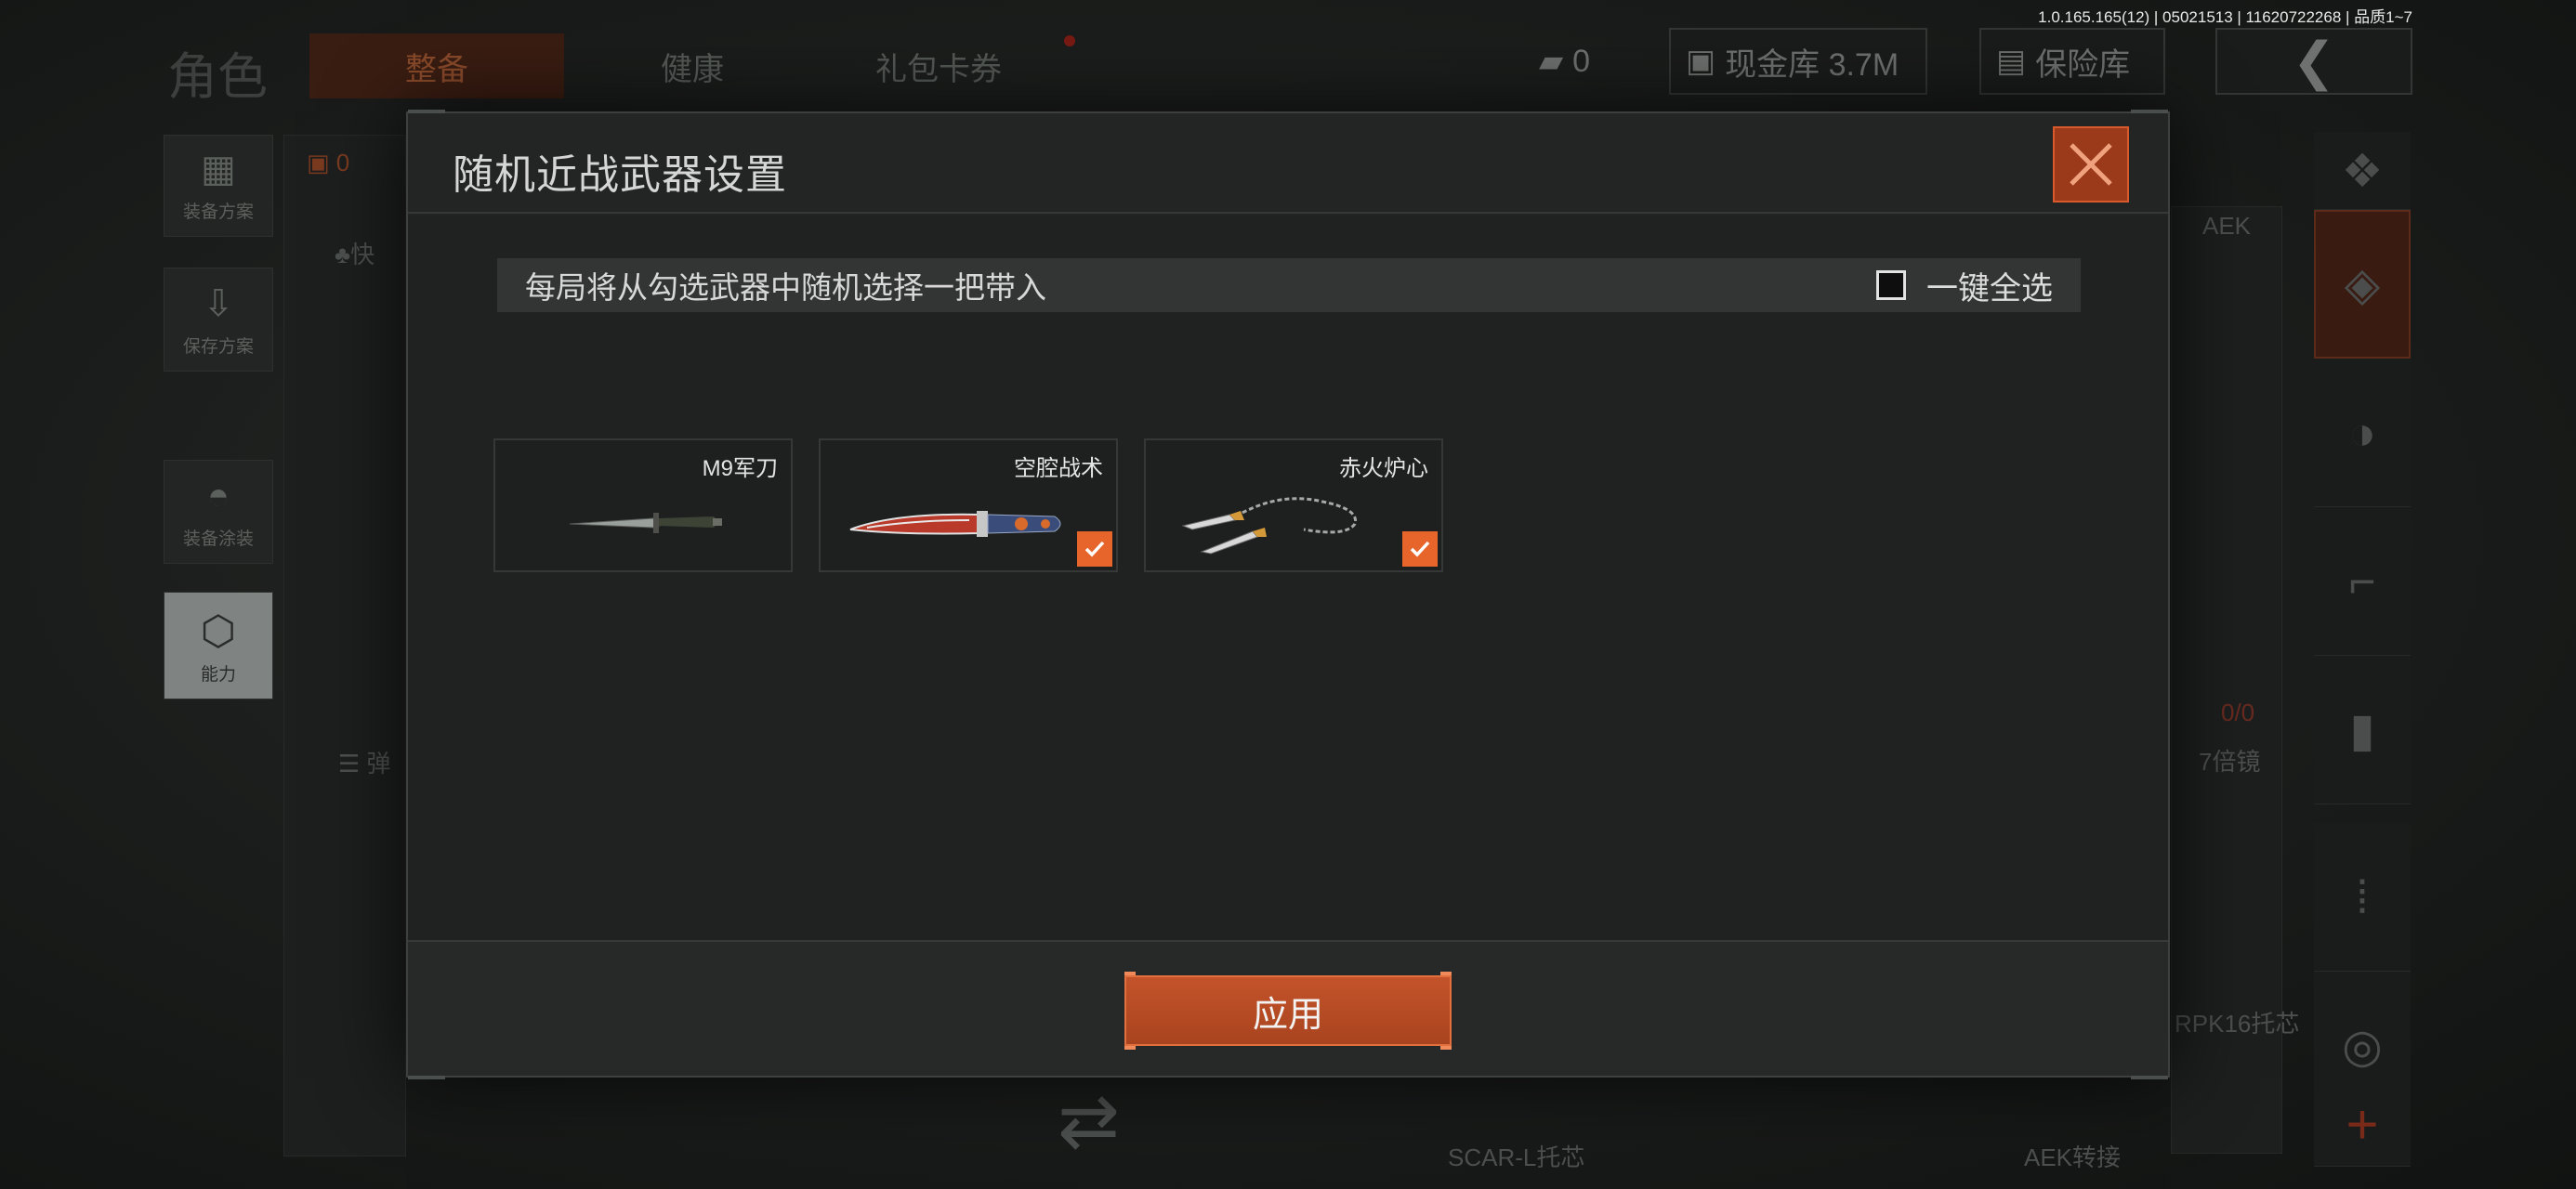 This screenshot has height=1189, width=2576. What do you see at coordinates (355, 255) in the screenshot?
I see `quick-label: ♣快` at bounding box center [355, 255].